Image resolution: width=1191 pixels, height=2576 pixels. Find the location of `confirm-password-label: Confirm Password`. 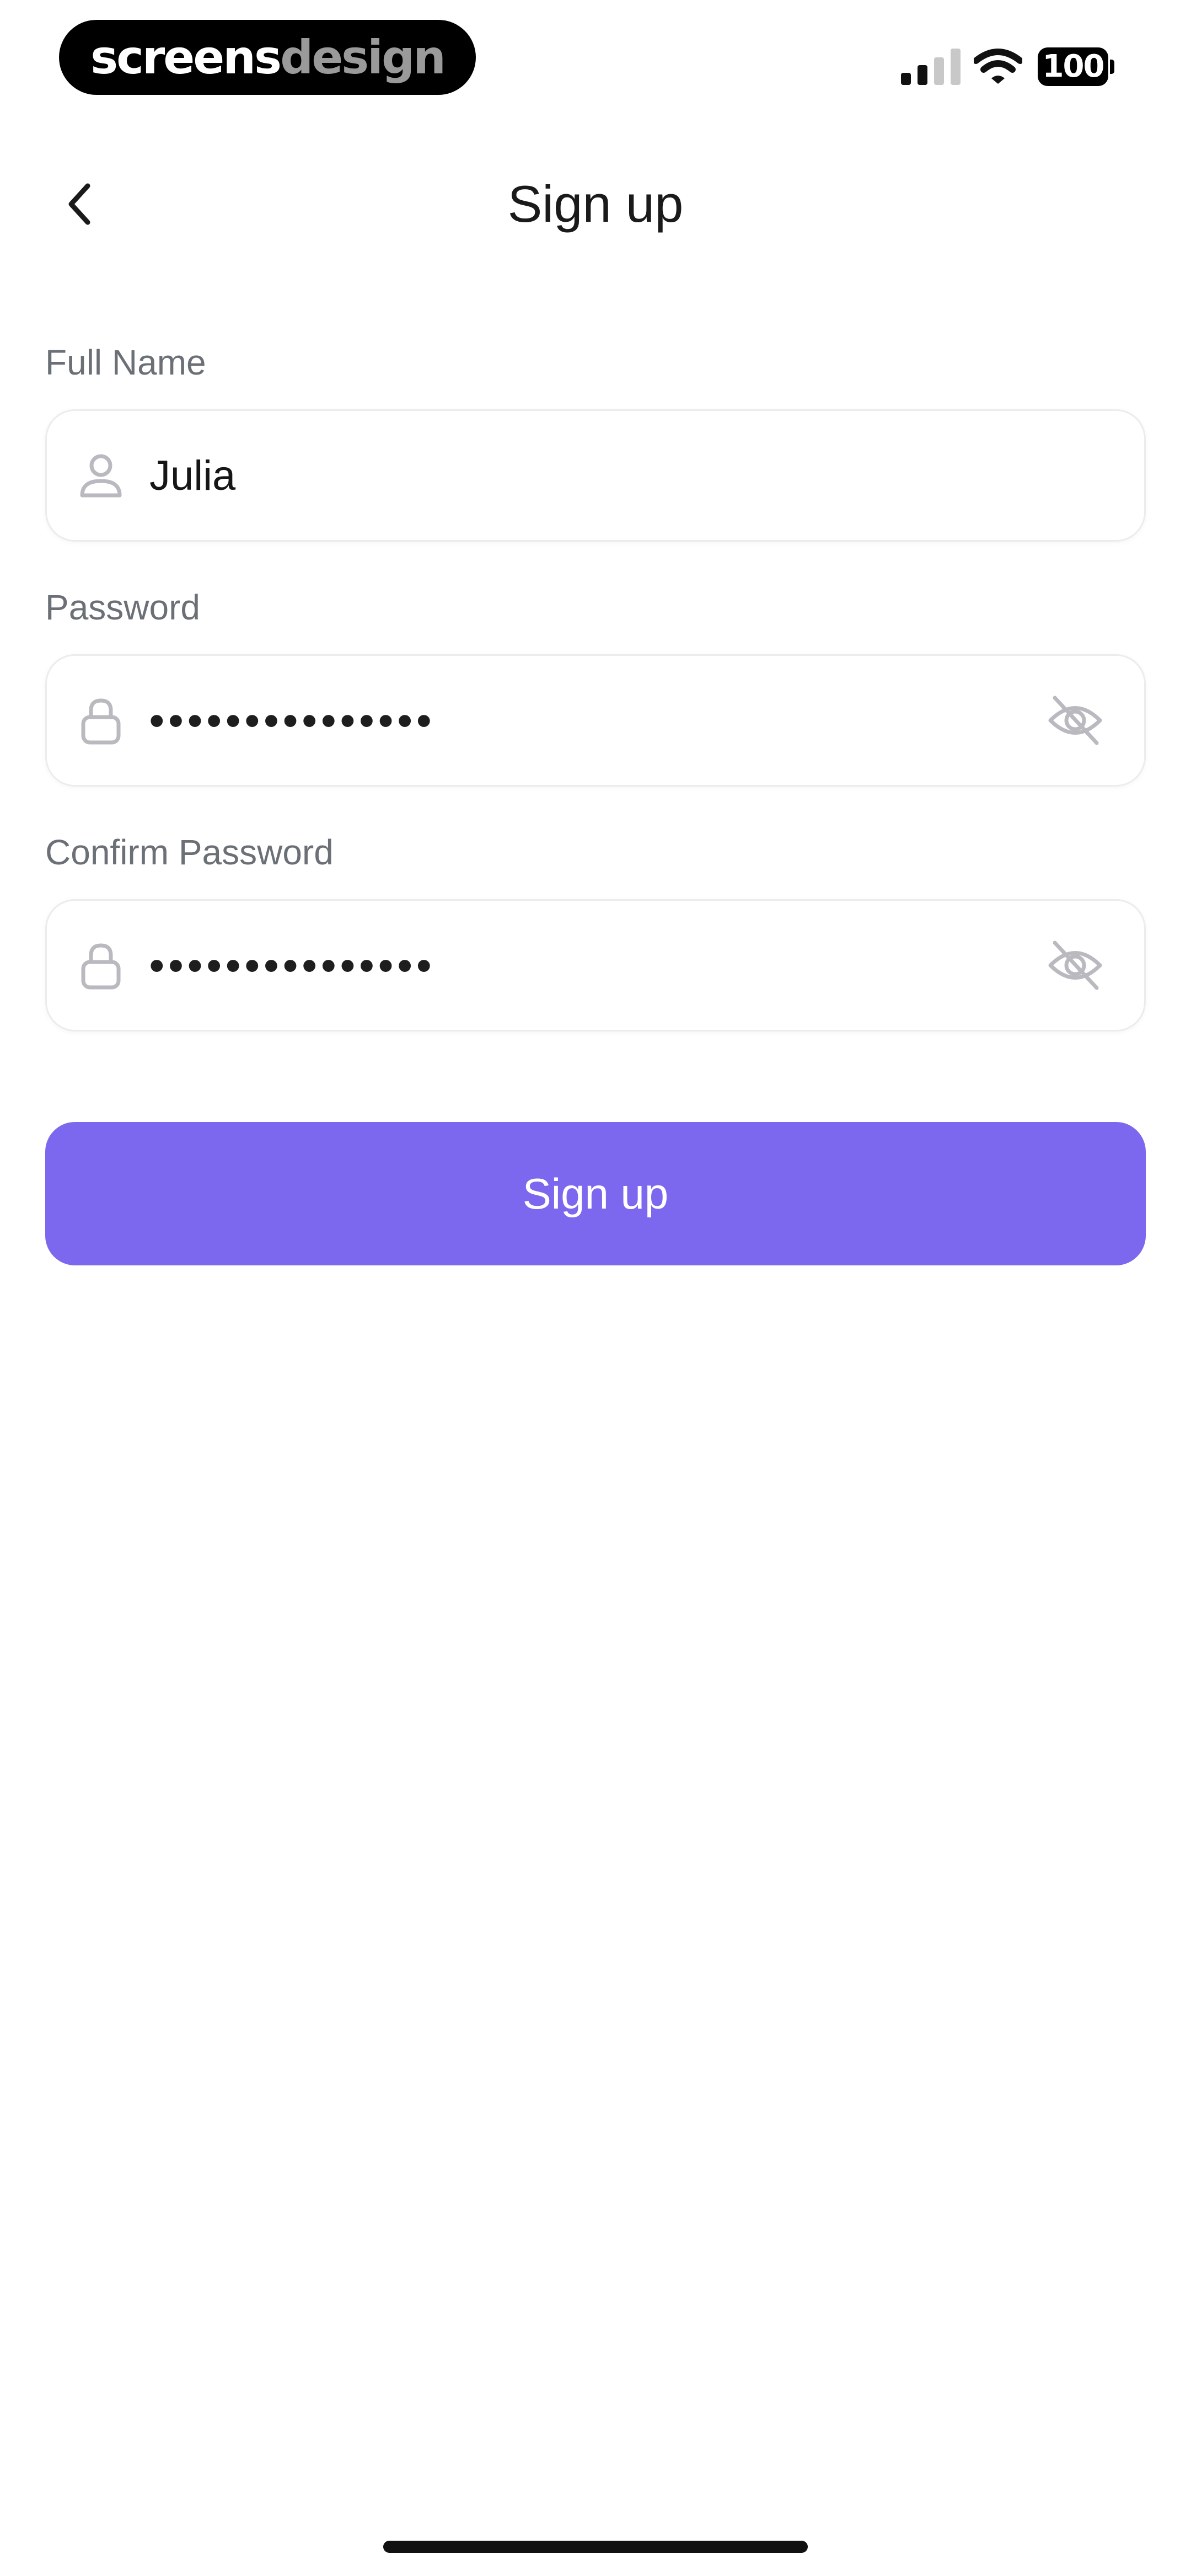

confirm-password-label: Confirm Password is located at coordinates (189, 852).